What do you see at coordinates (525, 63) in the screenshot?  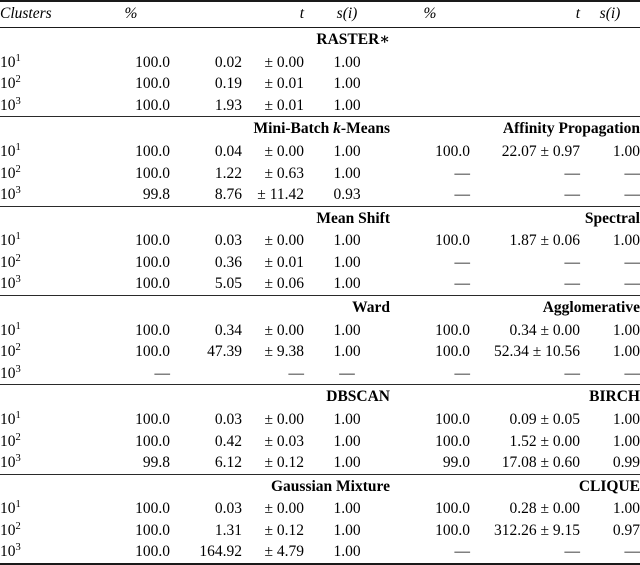 I see `cell-time-right` at bounding box center [525, 63].